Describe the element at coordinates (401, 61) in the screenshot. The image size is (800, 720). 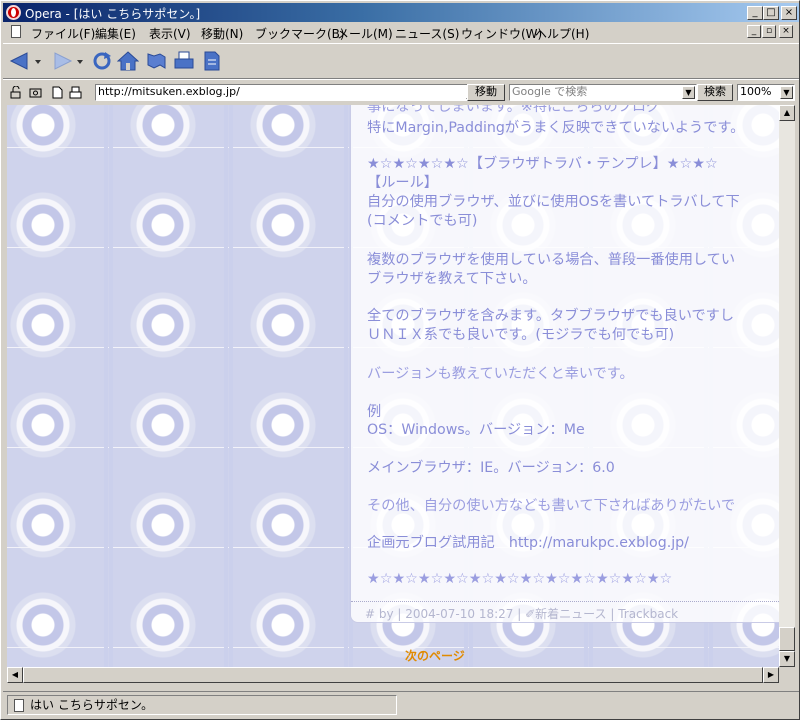
I see `navigation-toolbar` at that location.